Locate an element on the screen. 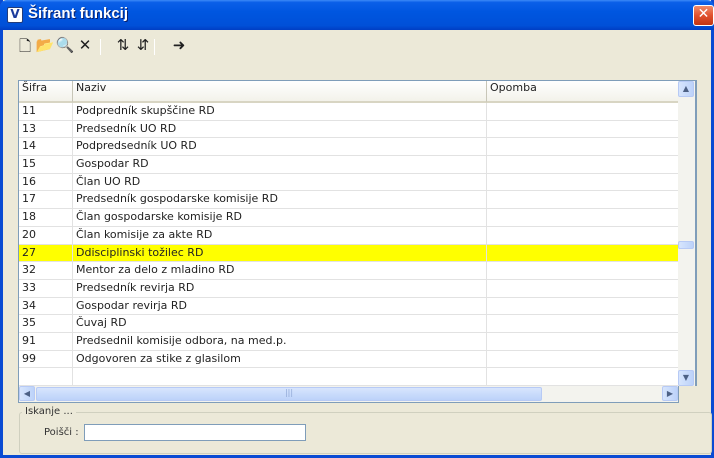 Image resolution: width=714 pixels, height=458 pixels. cell-sifra: 20 is located at coordinates (46, 235).